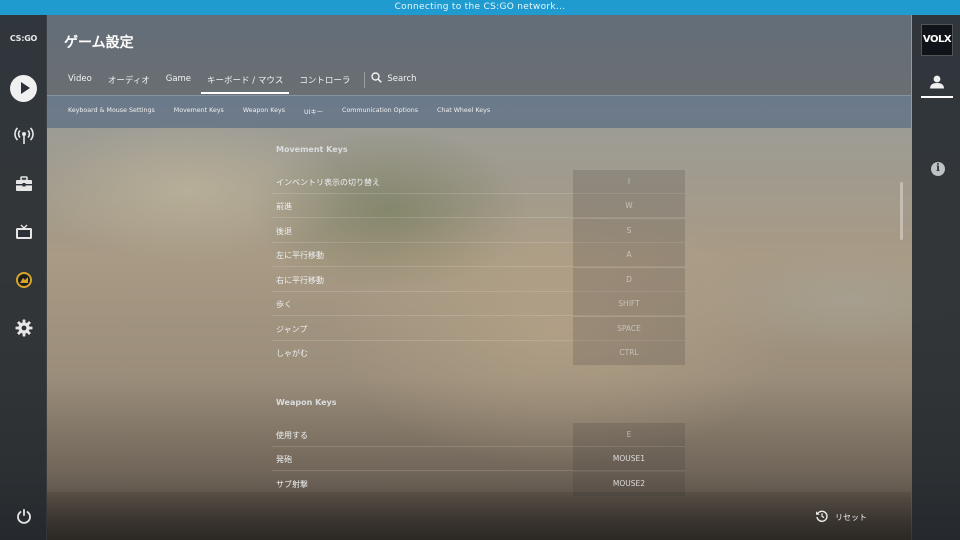 The image size is (960, 540). What do you see at coordinates (629, 231) in the screenshot?
I see `keybind-value: S` at bounding box center [629, 231].